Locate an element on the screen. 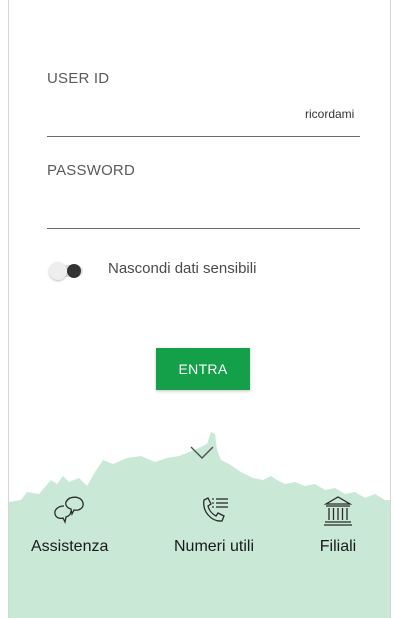 This screenshot has width=395, height=618. nav-filiali-label: Filiali is located at coordinates (338, 546).